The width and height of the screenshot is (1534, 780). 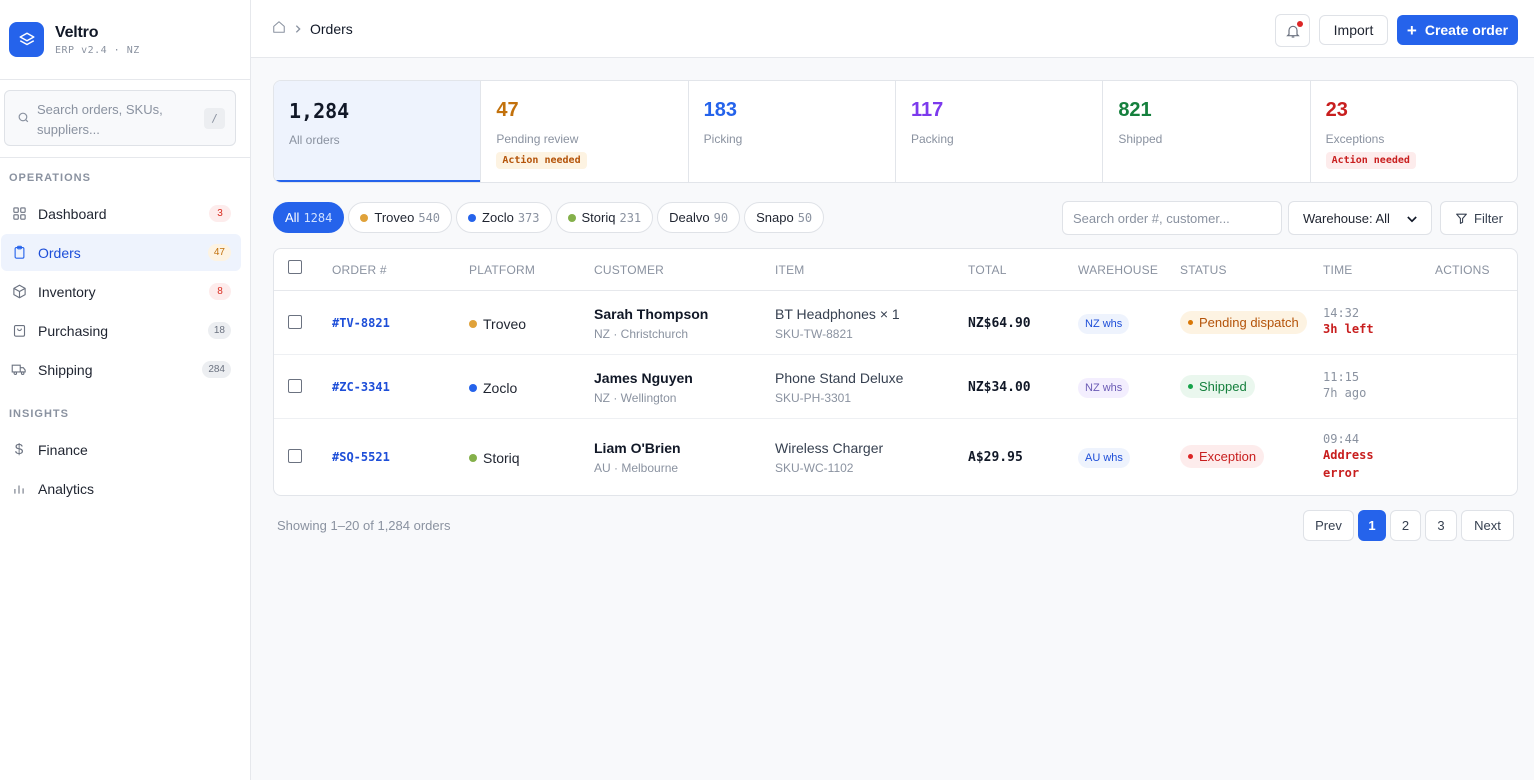 What do you see at coordinates (19, 331) in the screenshot?
I see `bag-icon` at bounding box center [19, 331].